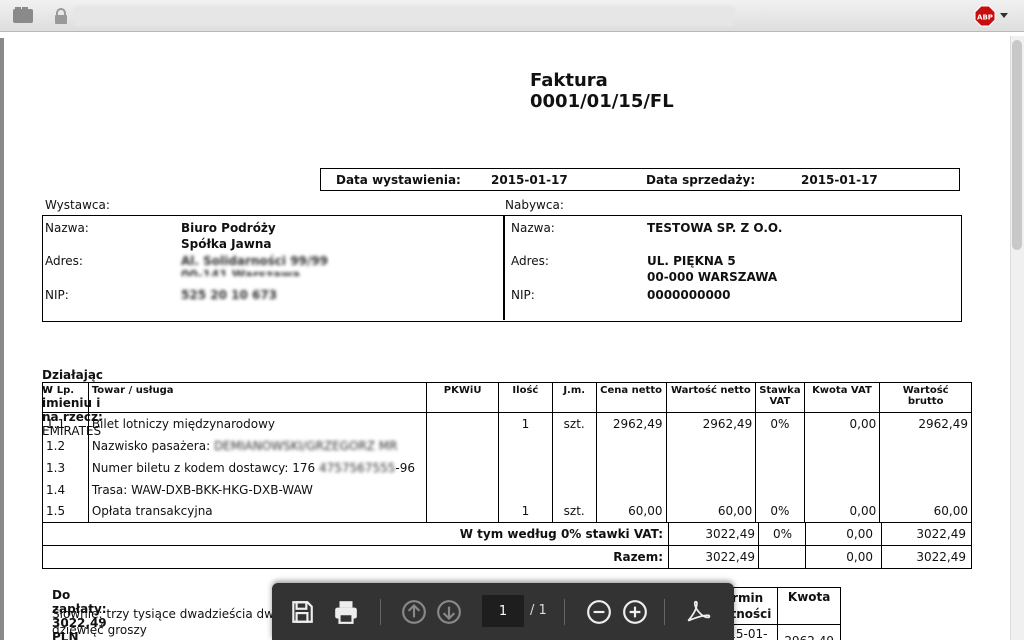  Describe the element at coordinates (631, 511) in the screenshot. I see `row-net-price: 60,00` at that location.